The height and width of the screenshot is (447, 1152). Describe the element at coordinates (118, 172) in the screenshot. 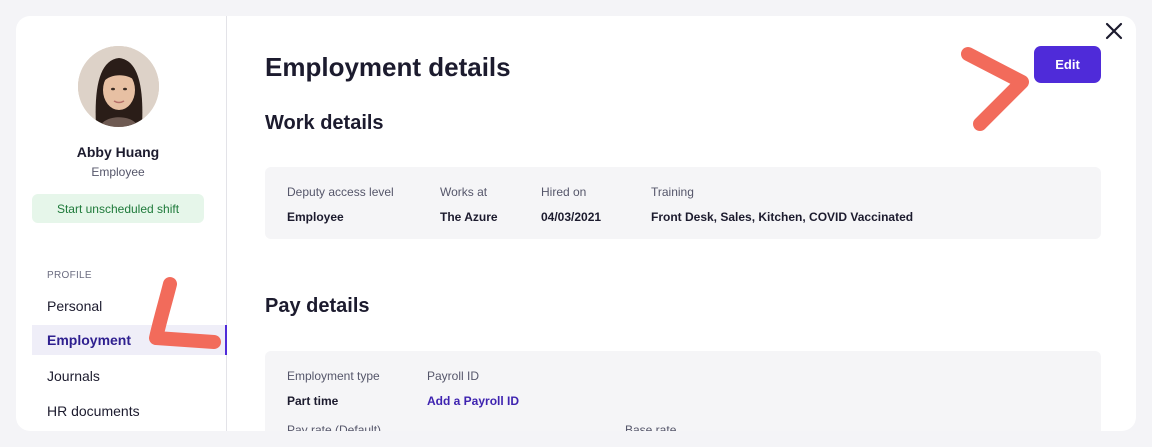

I see `employee-role: Employee` at that location.